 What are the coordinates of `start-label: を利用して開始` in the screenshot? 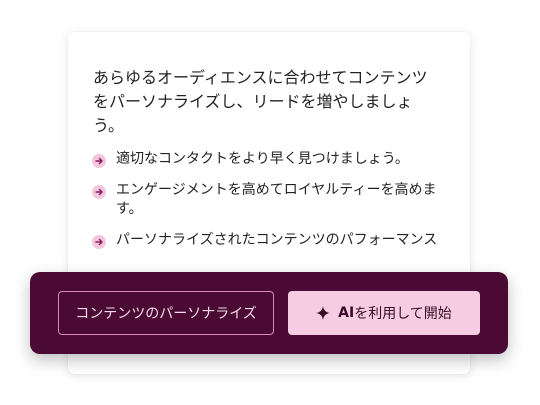 It's located at (403, 314).